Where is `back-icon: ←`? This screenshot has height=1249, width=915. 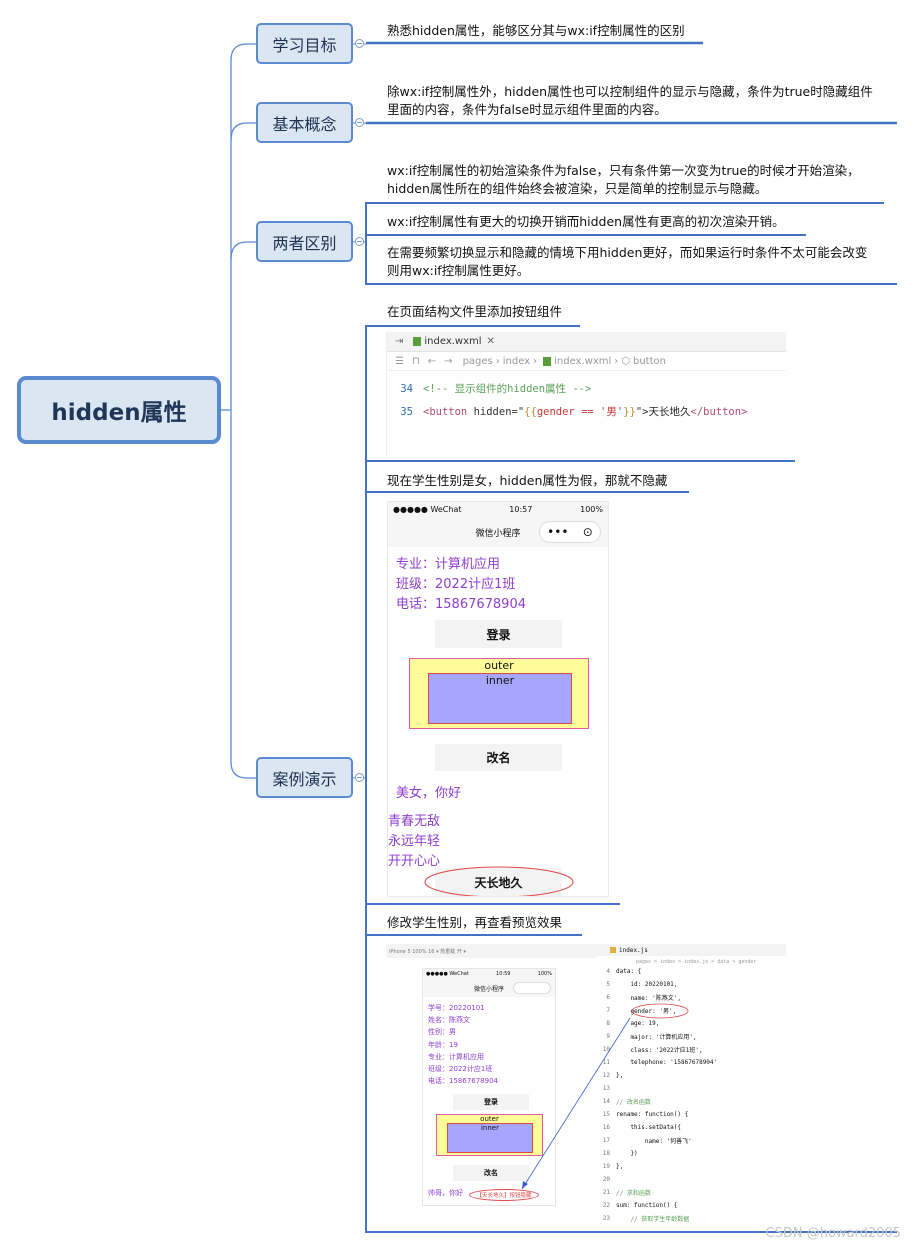 back-icon: ← is located at coordinates (432, 361).